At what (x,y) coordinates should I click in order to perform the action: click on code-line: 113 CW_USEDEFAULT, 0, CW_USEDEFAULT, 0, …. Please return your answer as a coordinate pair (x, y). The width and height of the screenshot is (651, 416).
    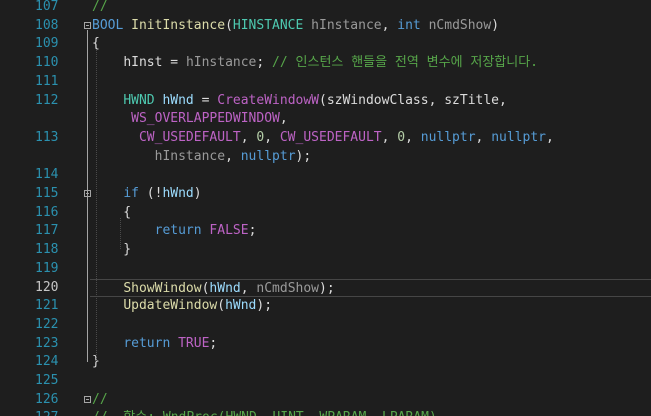
    Looking at the image, I should click on (325, 138).